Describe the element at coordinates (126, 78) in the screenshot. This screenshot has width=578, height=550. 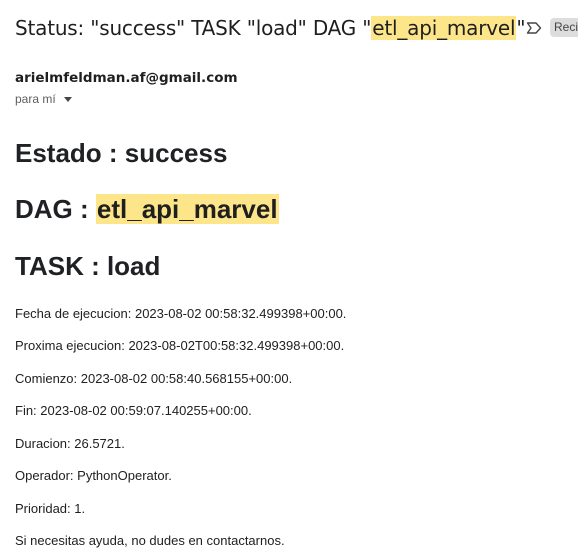
I see `sender-email: arielmfeldman.af@gmail.com` at that location.